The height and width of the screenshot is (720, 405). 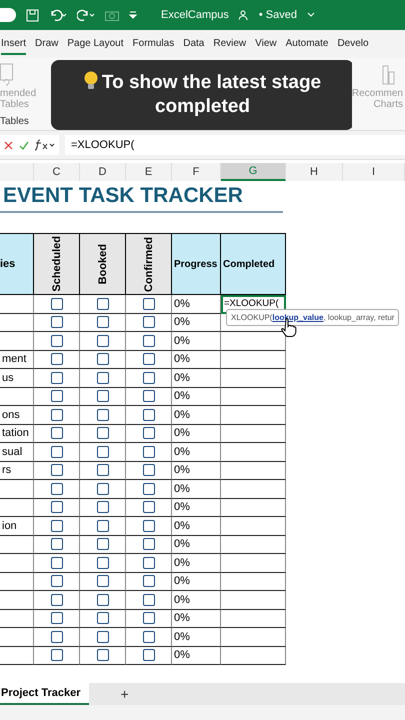 I want to click on undo-icon, so click(x=58, y=15).